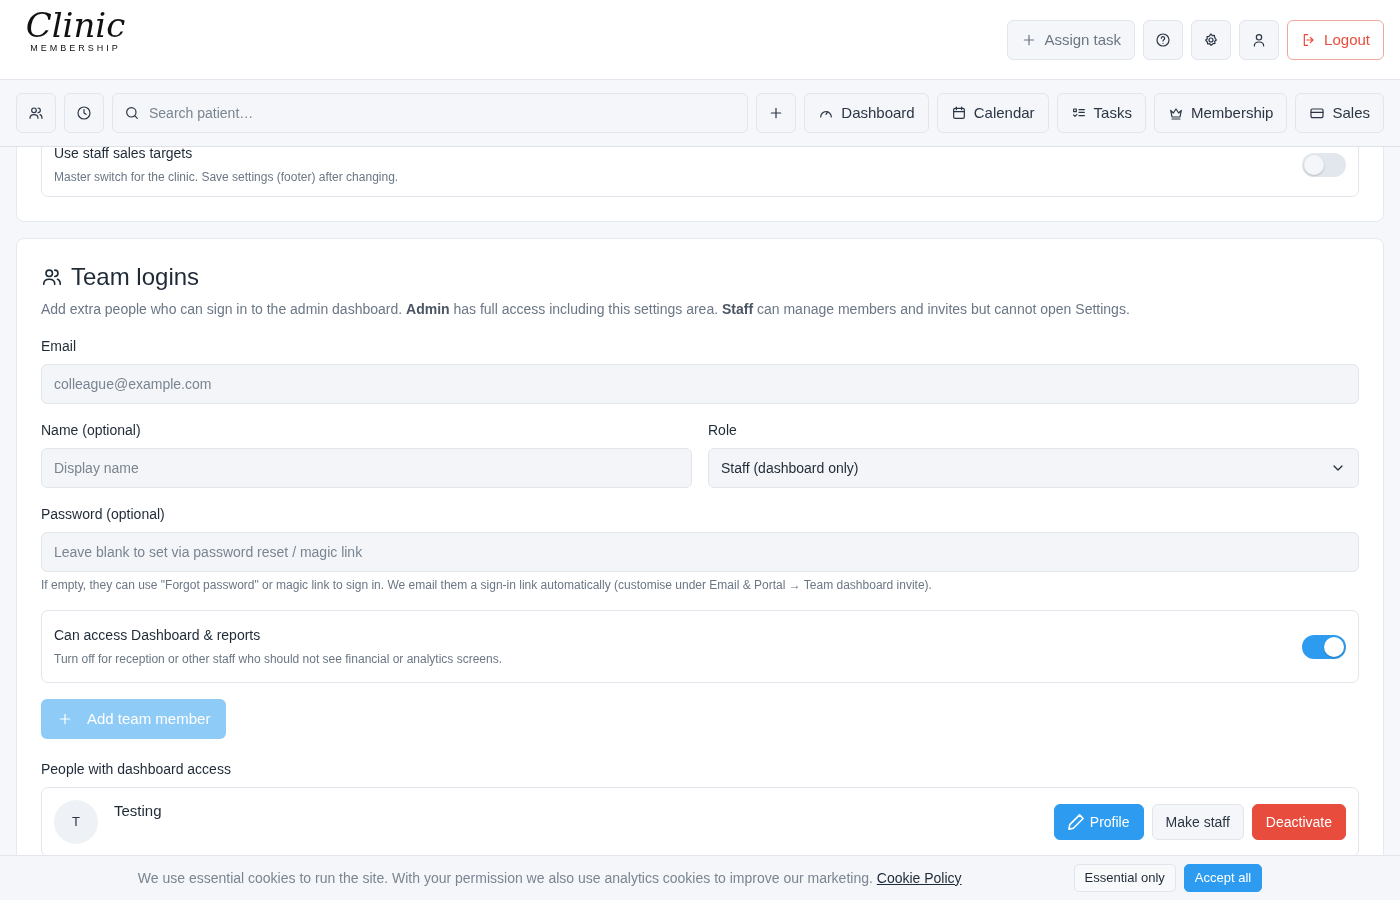 This screenshot has height=900, width=1400. Describe the element at coordinates (59, 346) in the screenshot. I see `field-label: Email` at that location.